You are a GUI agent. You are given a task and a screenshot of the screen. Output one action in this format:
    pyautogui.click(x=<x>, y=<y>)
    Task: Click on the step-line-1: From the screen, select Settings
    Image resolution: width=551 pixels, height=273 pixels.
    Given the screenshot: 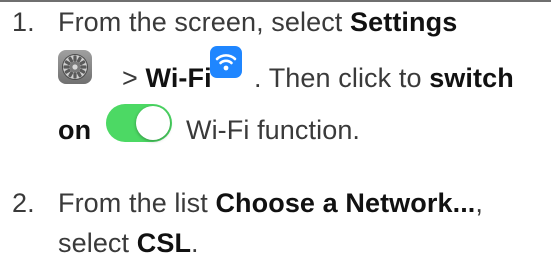 What is the action you would take?
    pyautogui.click(x=300, y=22)
    